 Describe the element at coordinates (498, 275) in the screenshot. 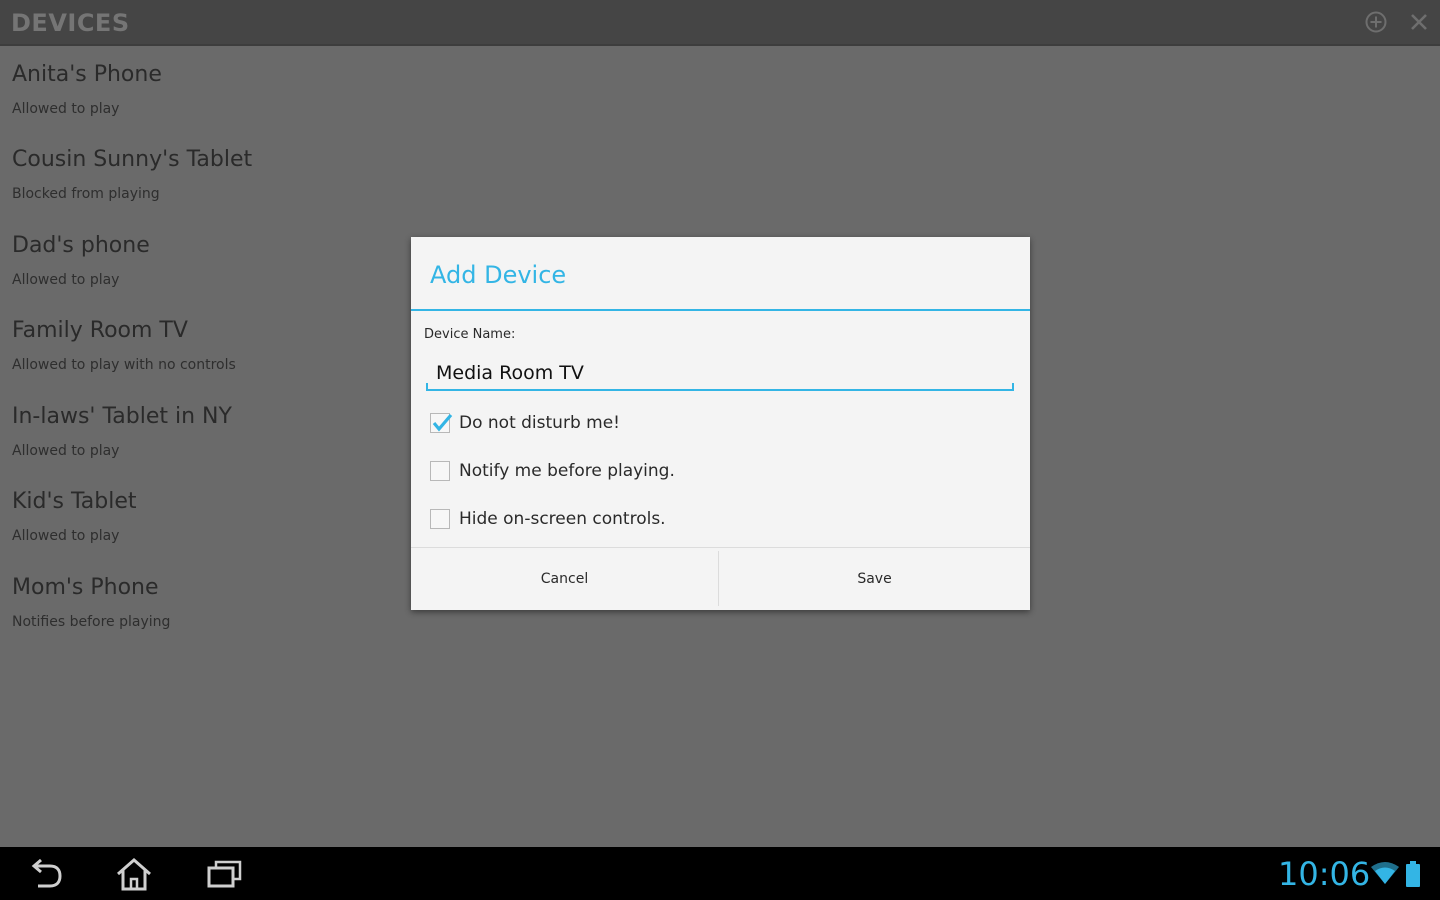

I see `dialog-title: Add Device` at that location.